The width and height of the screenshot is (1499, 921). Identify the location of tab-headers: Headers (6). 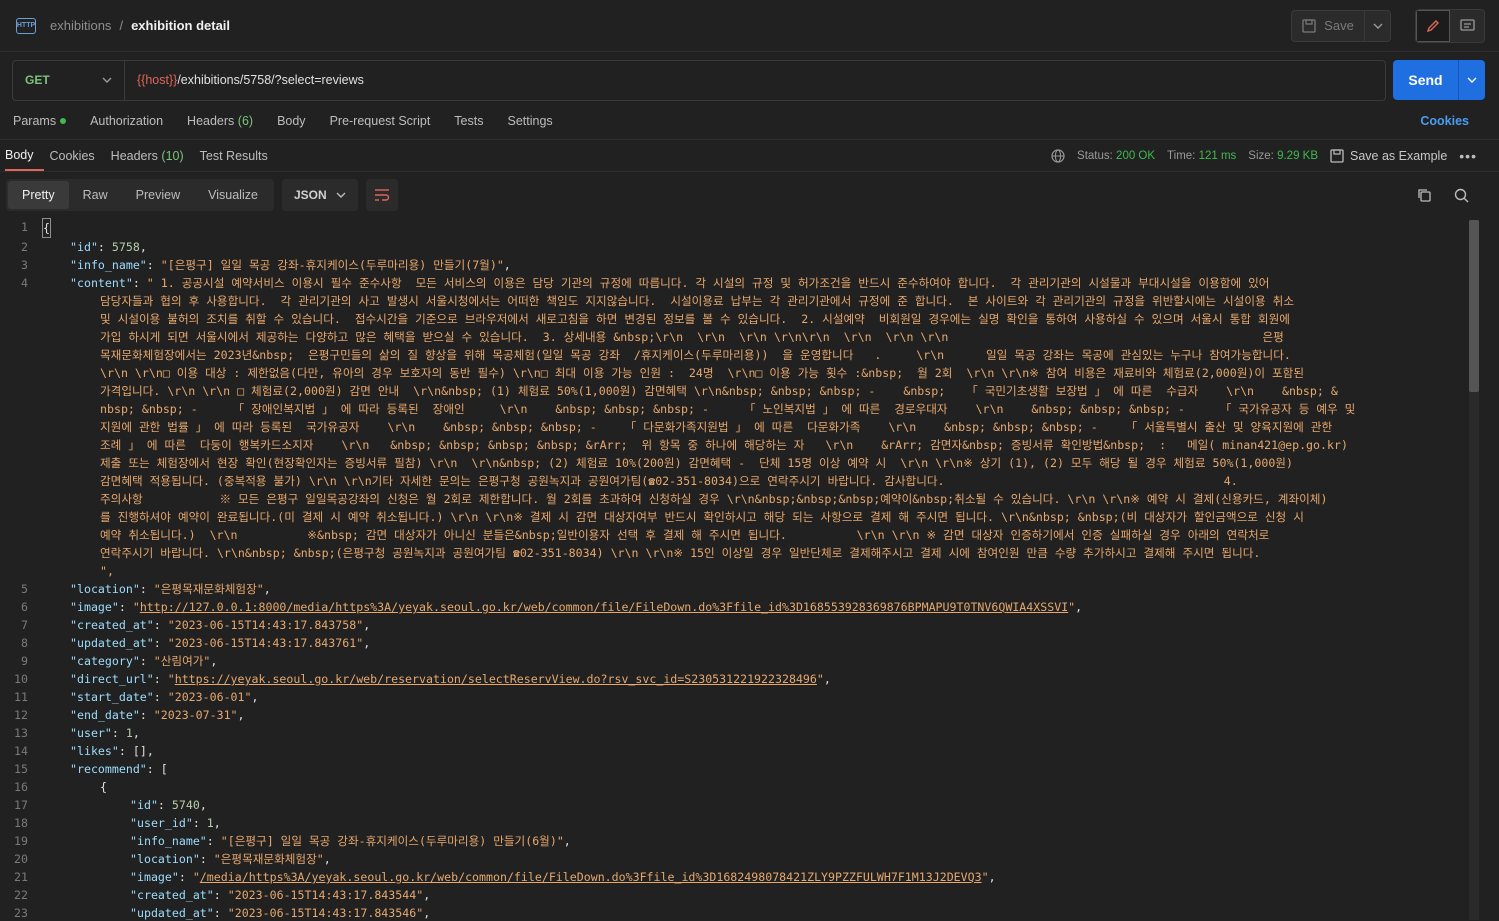
(220, 121).